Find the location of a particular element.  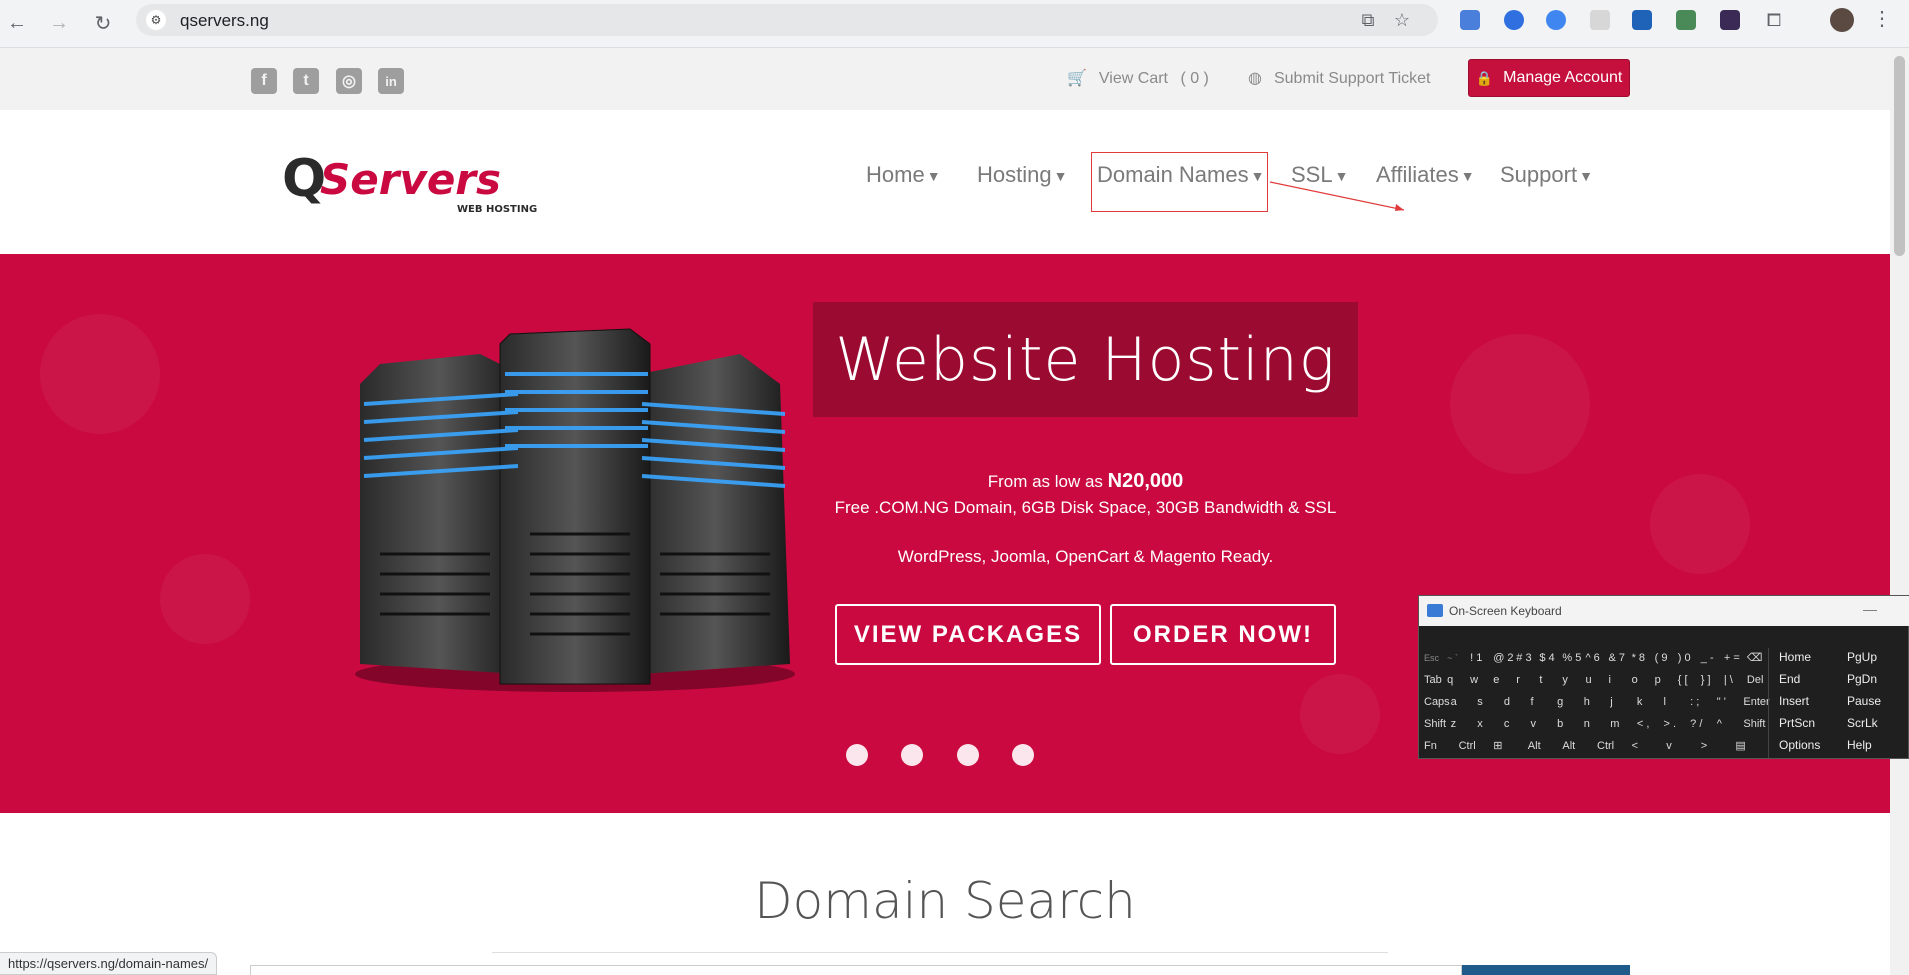

menu-kebab-icon: ⋮ is located at coordinates (1882, 18).